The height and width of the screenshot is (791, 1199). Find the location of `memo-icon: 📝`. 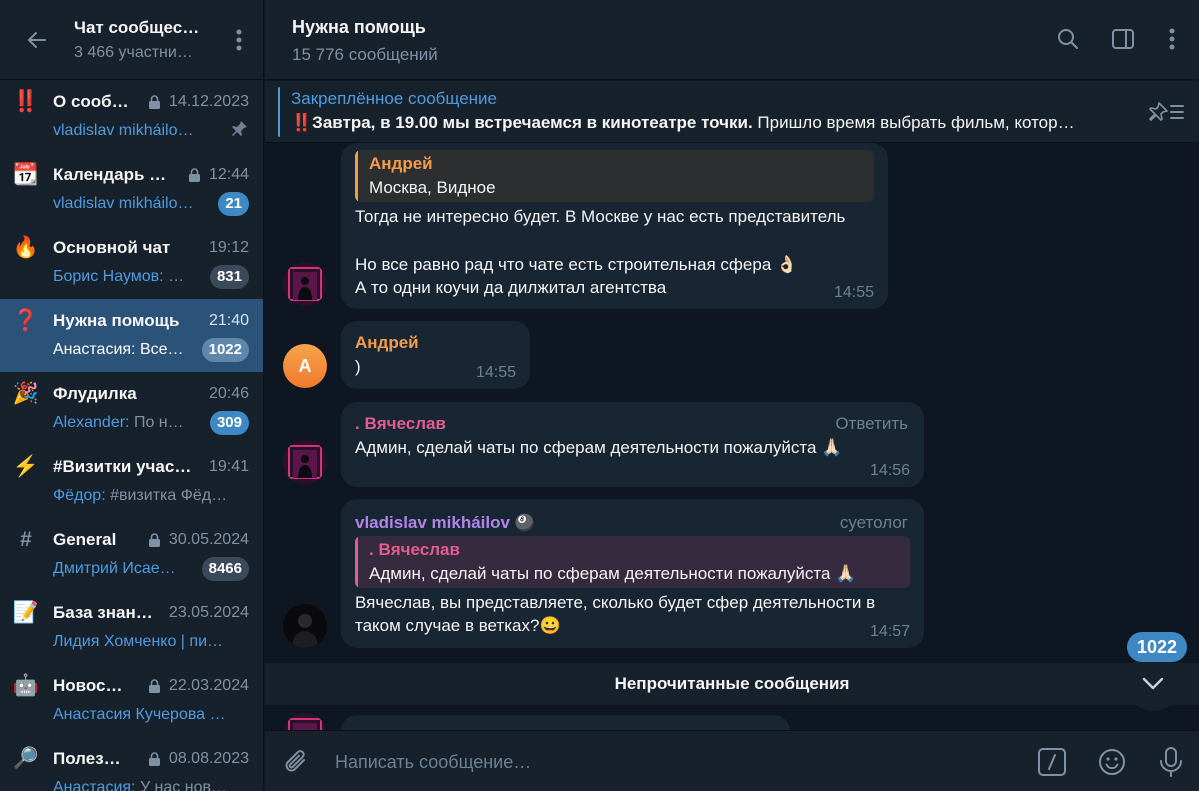

memo-icon: 📝 is located at coordinates (26, 612).